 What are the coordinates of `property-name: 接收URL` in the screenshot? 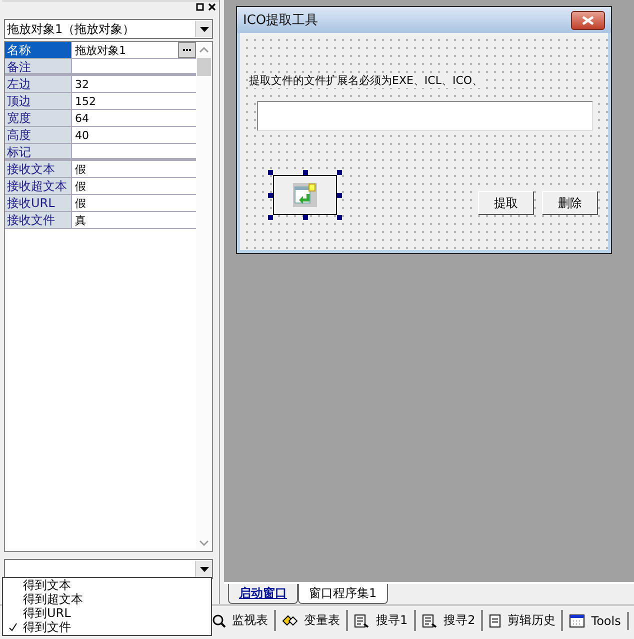 It's located at (38, 203).